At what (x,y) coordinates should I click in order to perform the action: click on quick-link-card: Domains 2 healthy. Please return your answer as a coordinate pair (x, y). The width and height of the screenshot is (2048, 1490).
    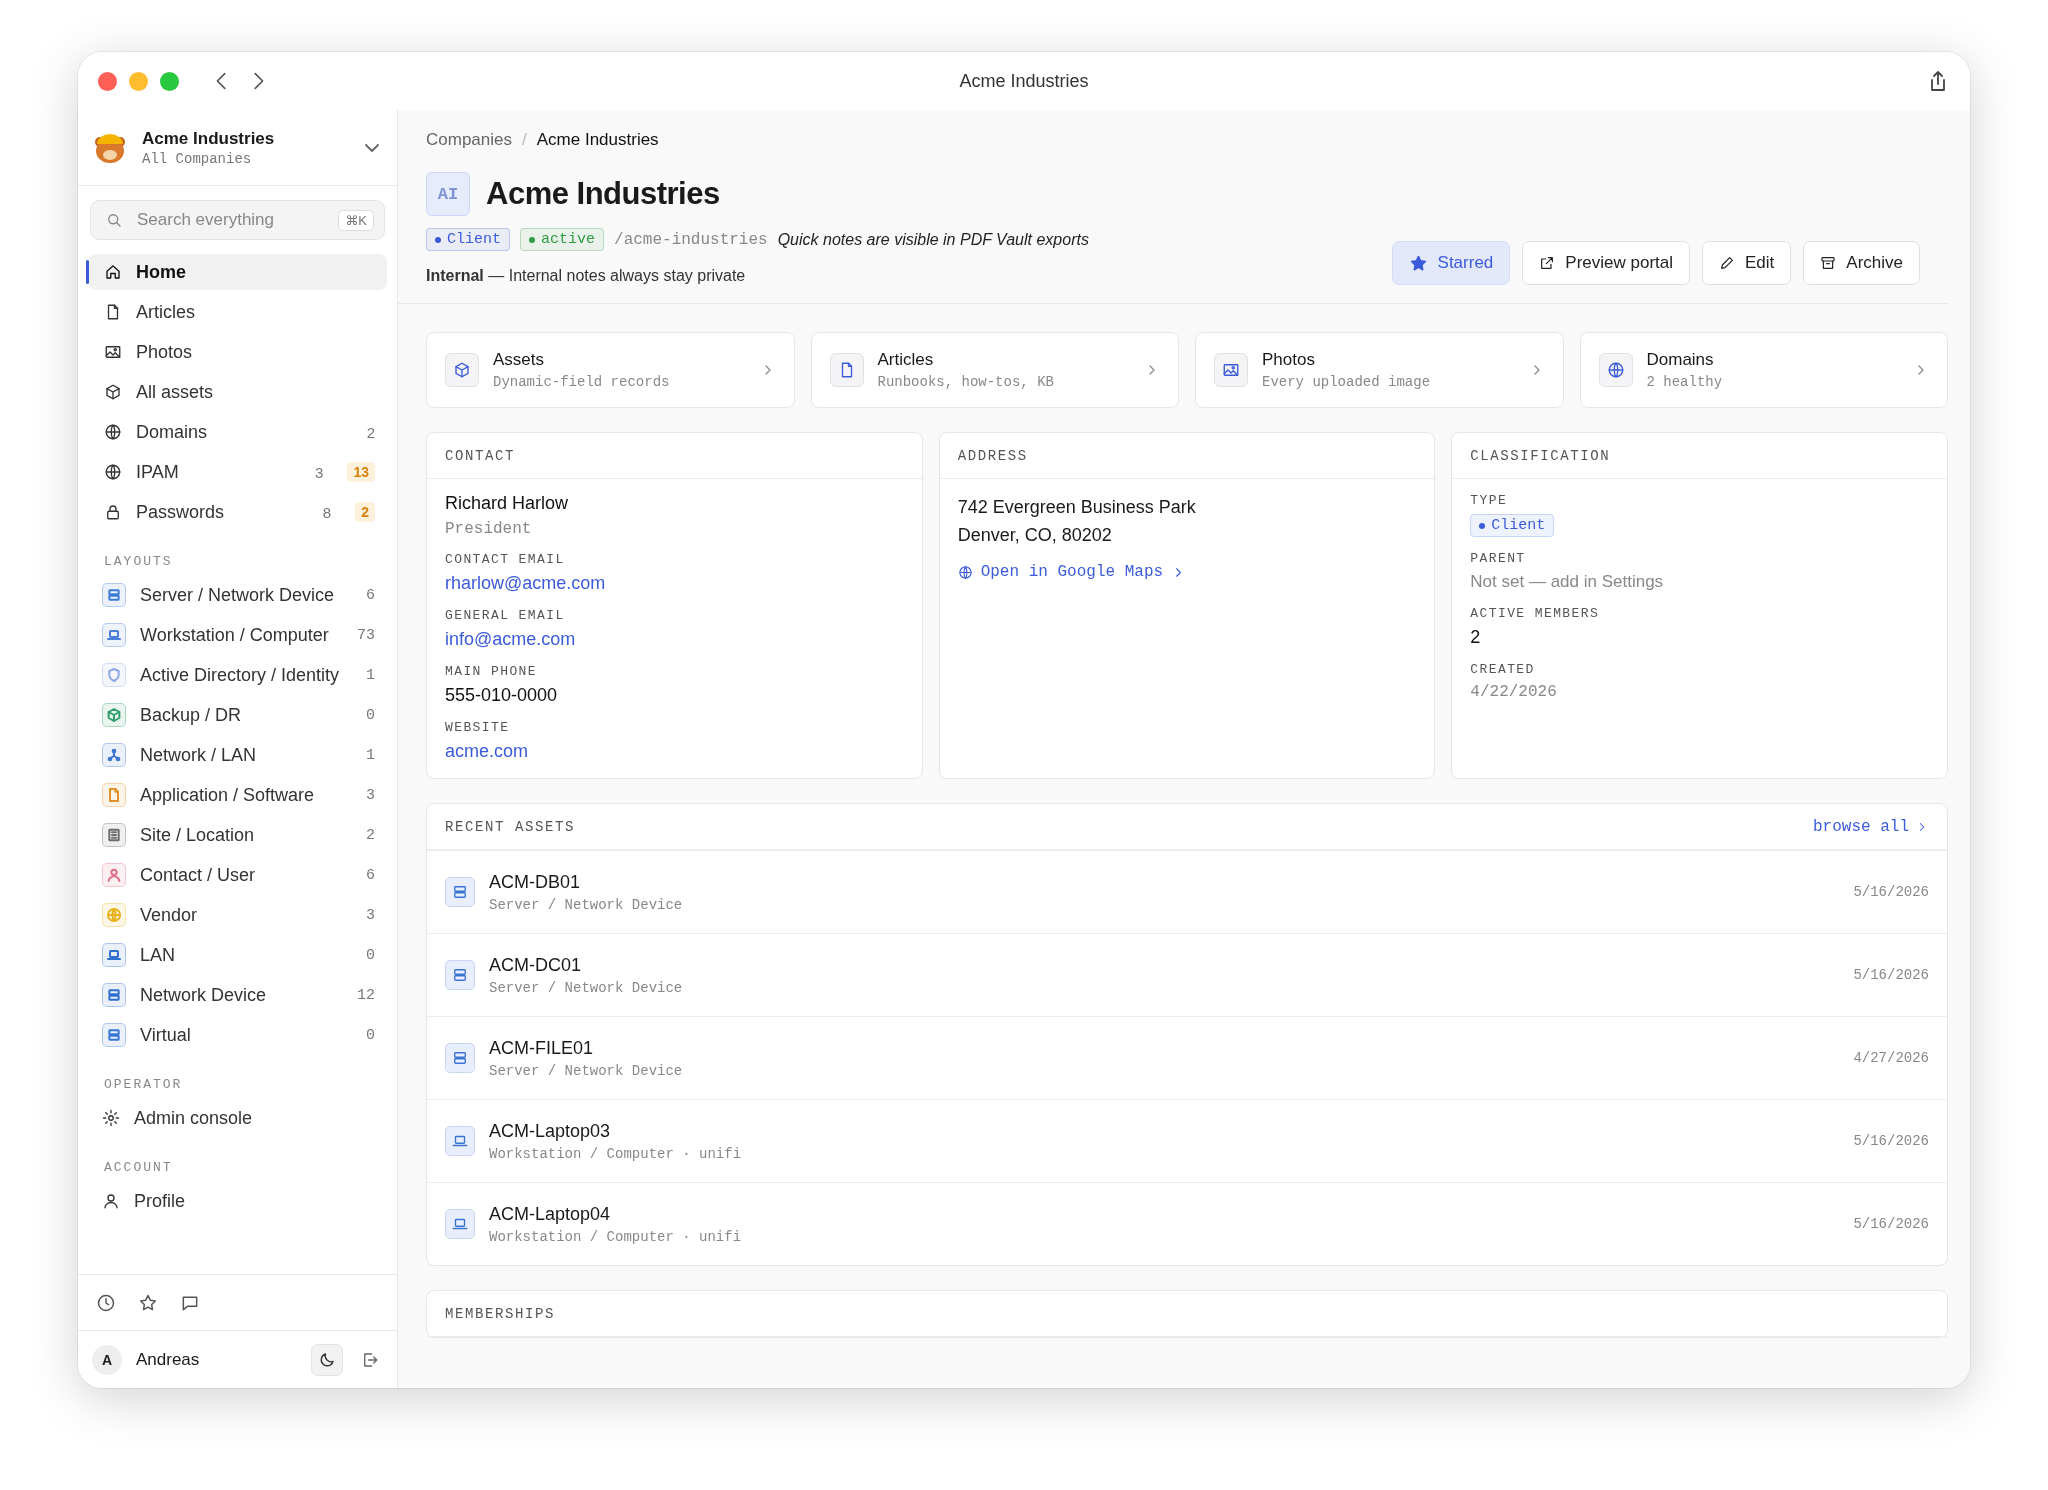
    Looking at the image, I should click on (1763, 370).